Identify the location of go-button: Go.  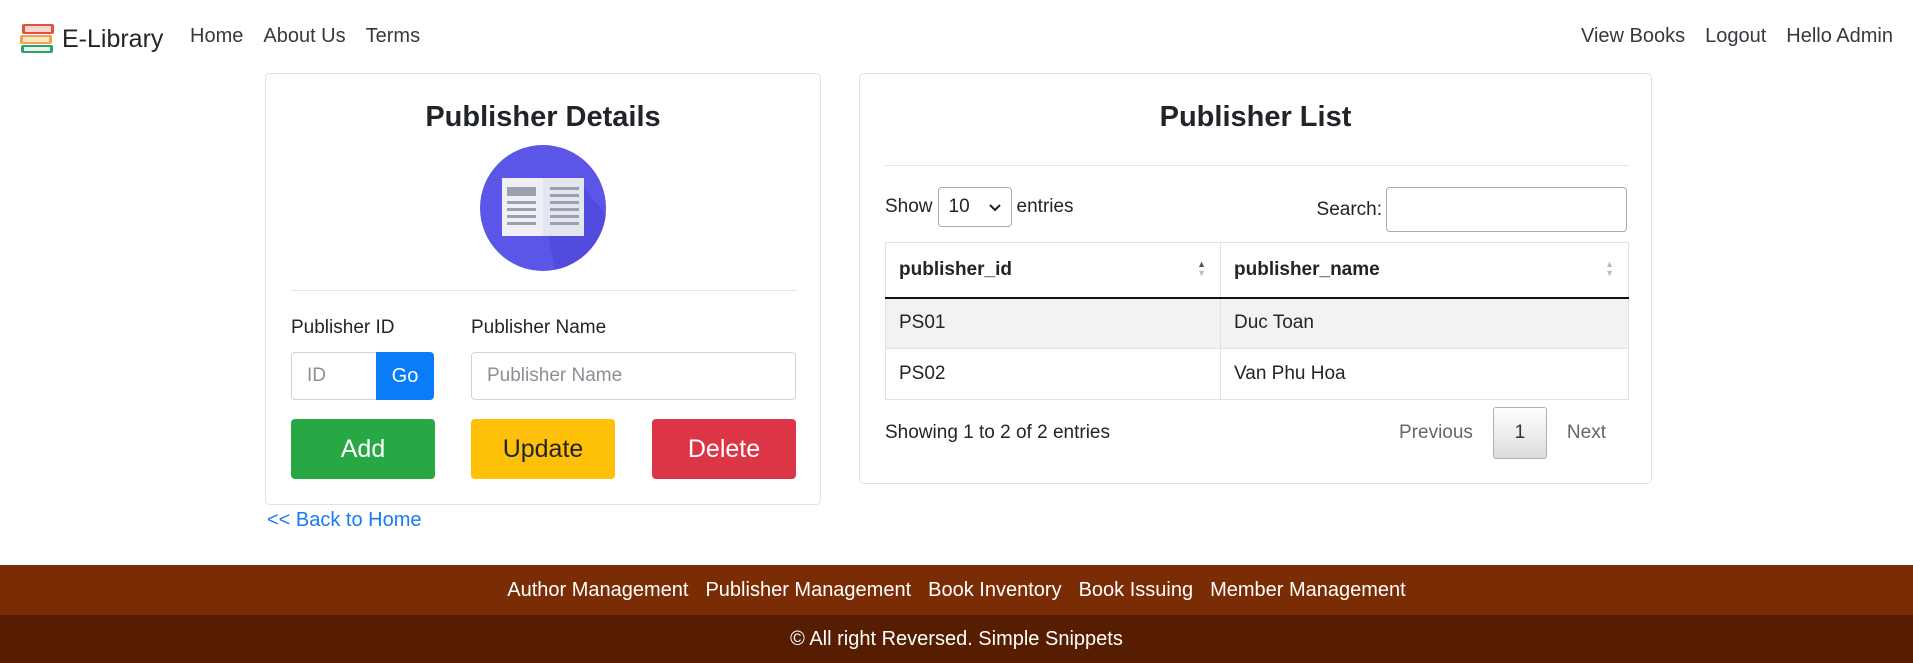
(405, 376).